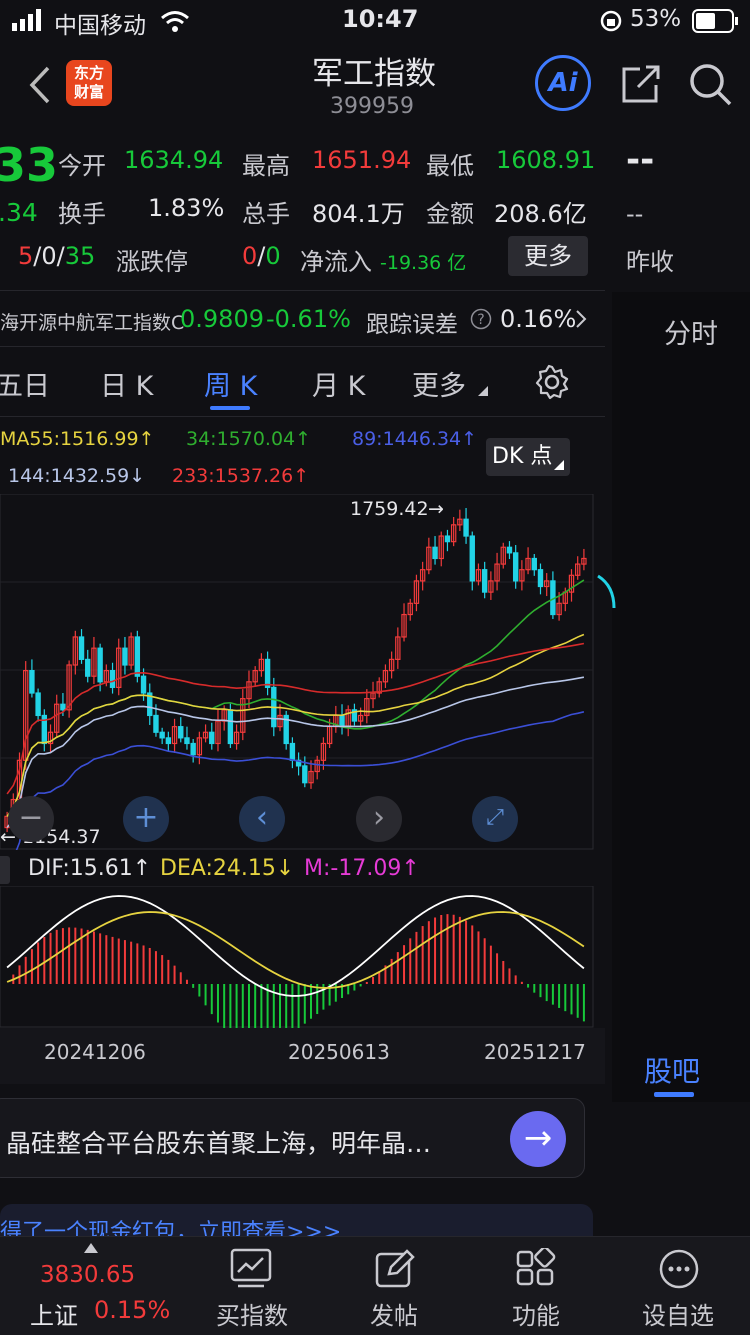  Describe the element at coordinates (535, 1052) in the screenshot. I see `x-tick-3: 20251217` at that location.